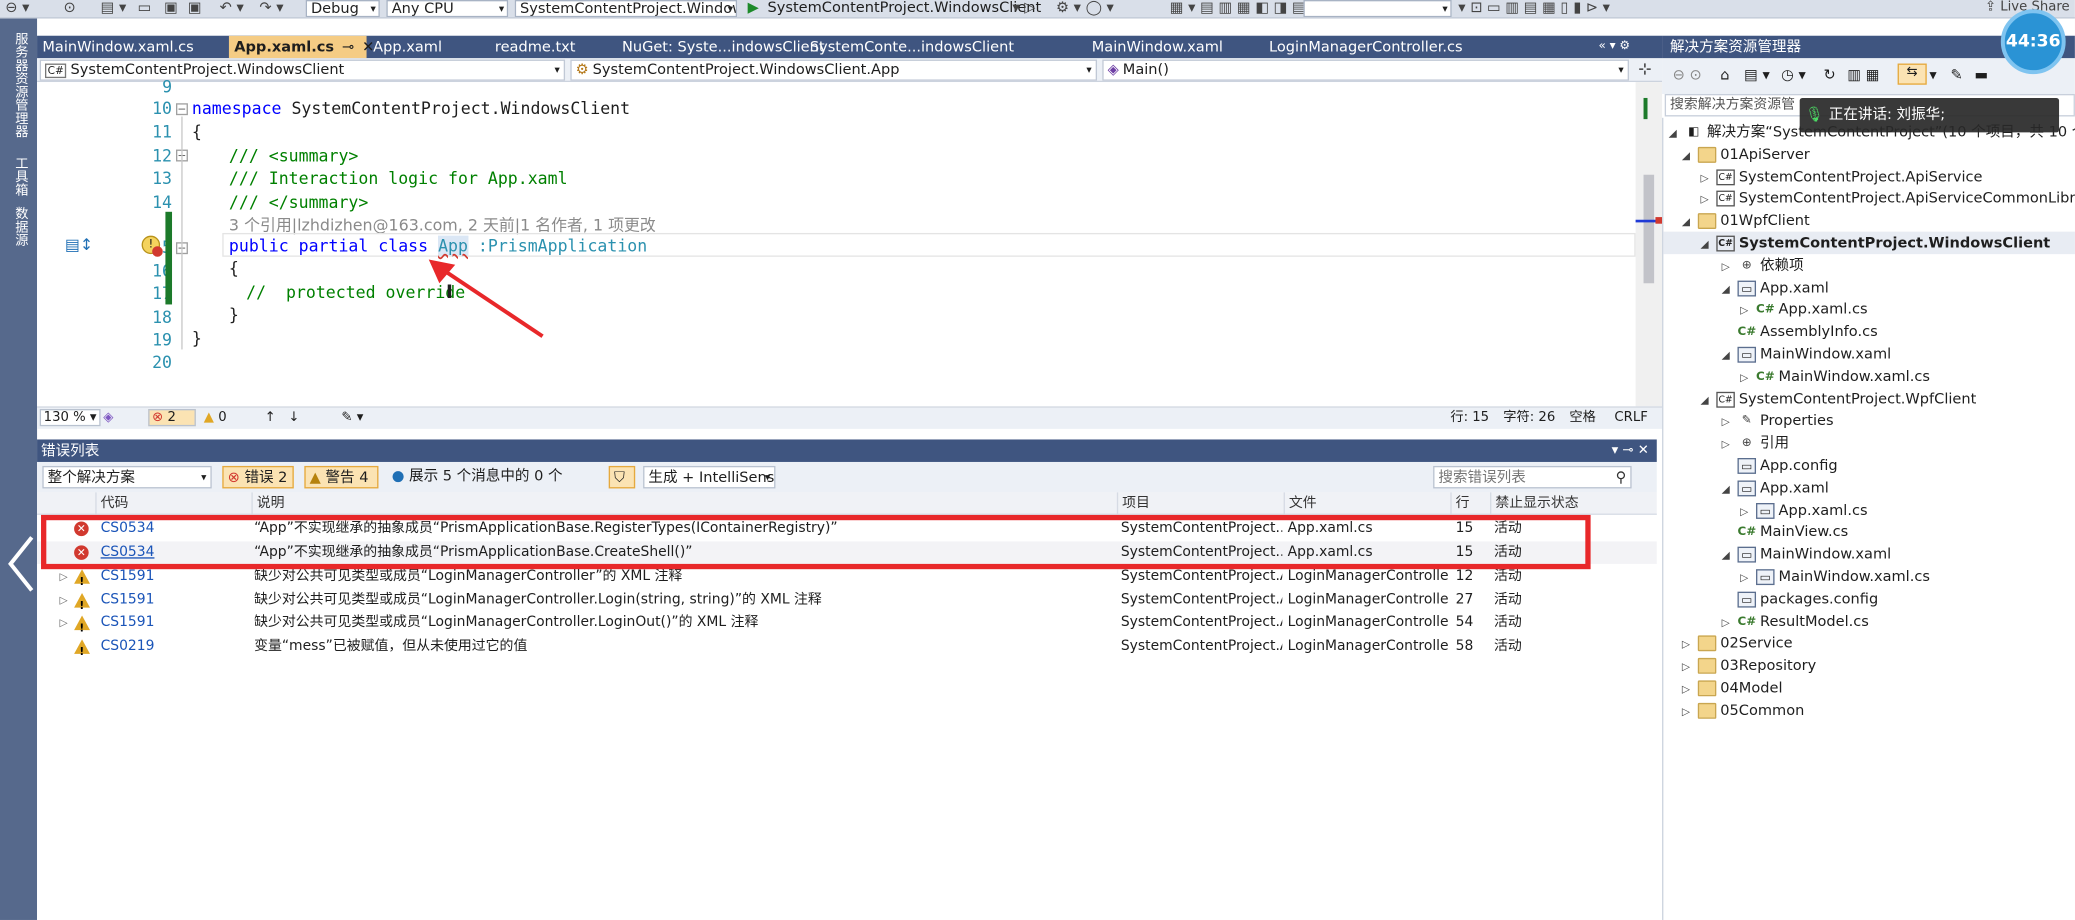 The height and width of the screenshot is (920, 2075). I want to click on back-icon: ⊖ ▾, so click(17, 8).